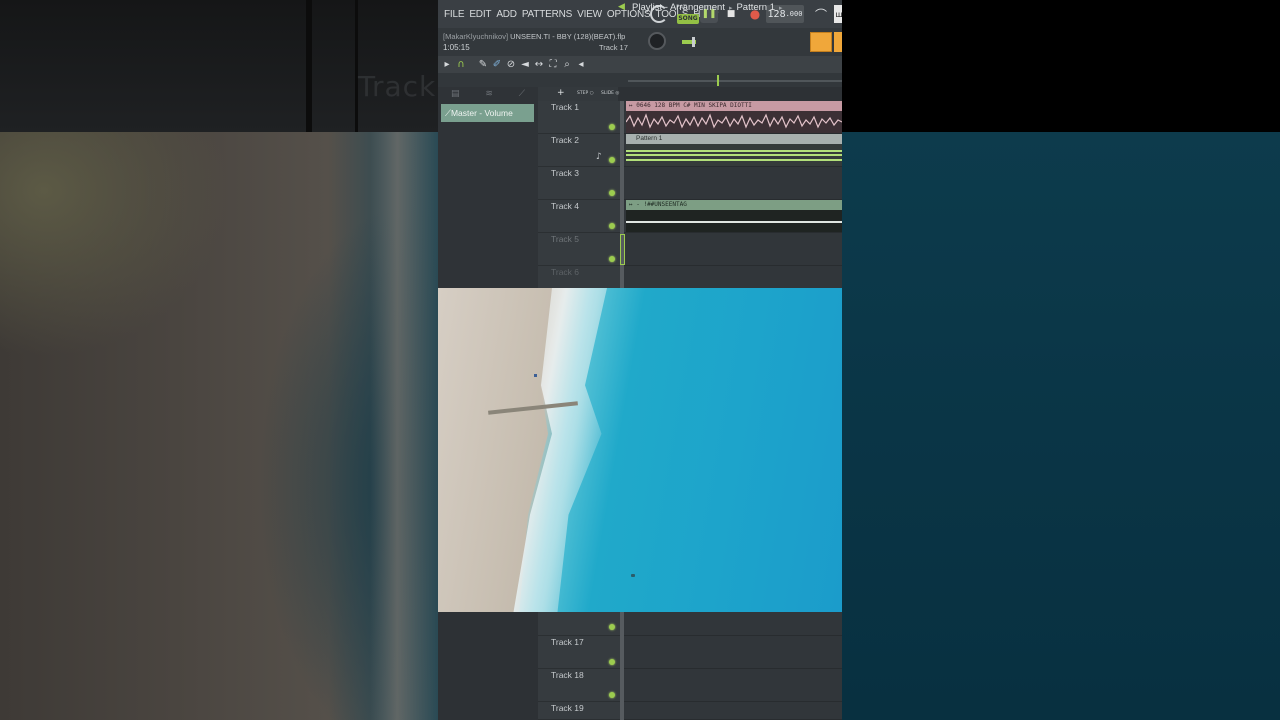 The height and width of the screenshot is (720, 1280). I want to click on track-row: Track 4 ↦ - !##UNSEENTAG, so click(690, 216).